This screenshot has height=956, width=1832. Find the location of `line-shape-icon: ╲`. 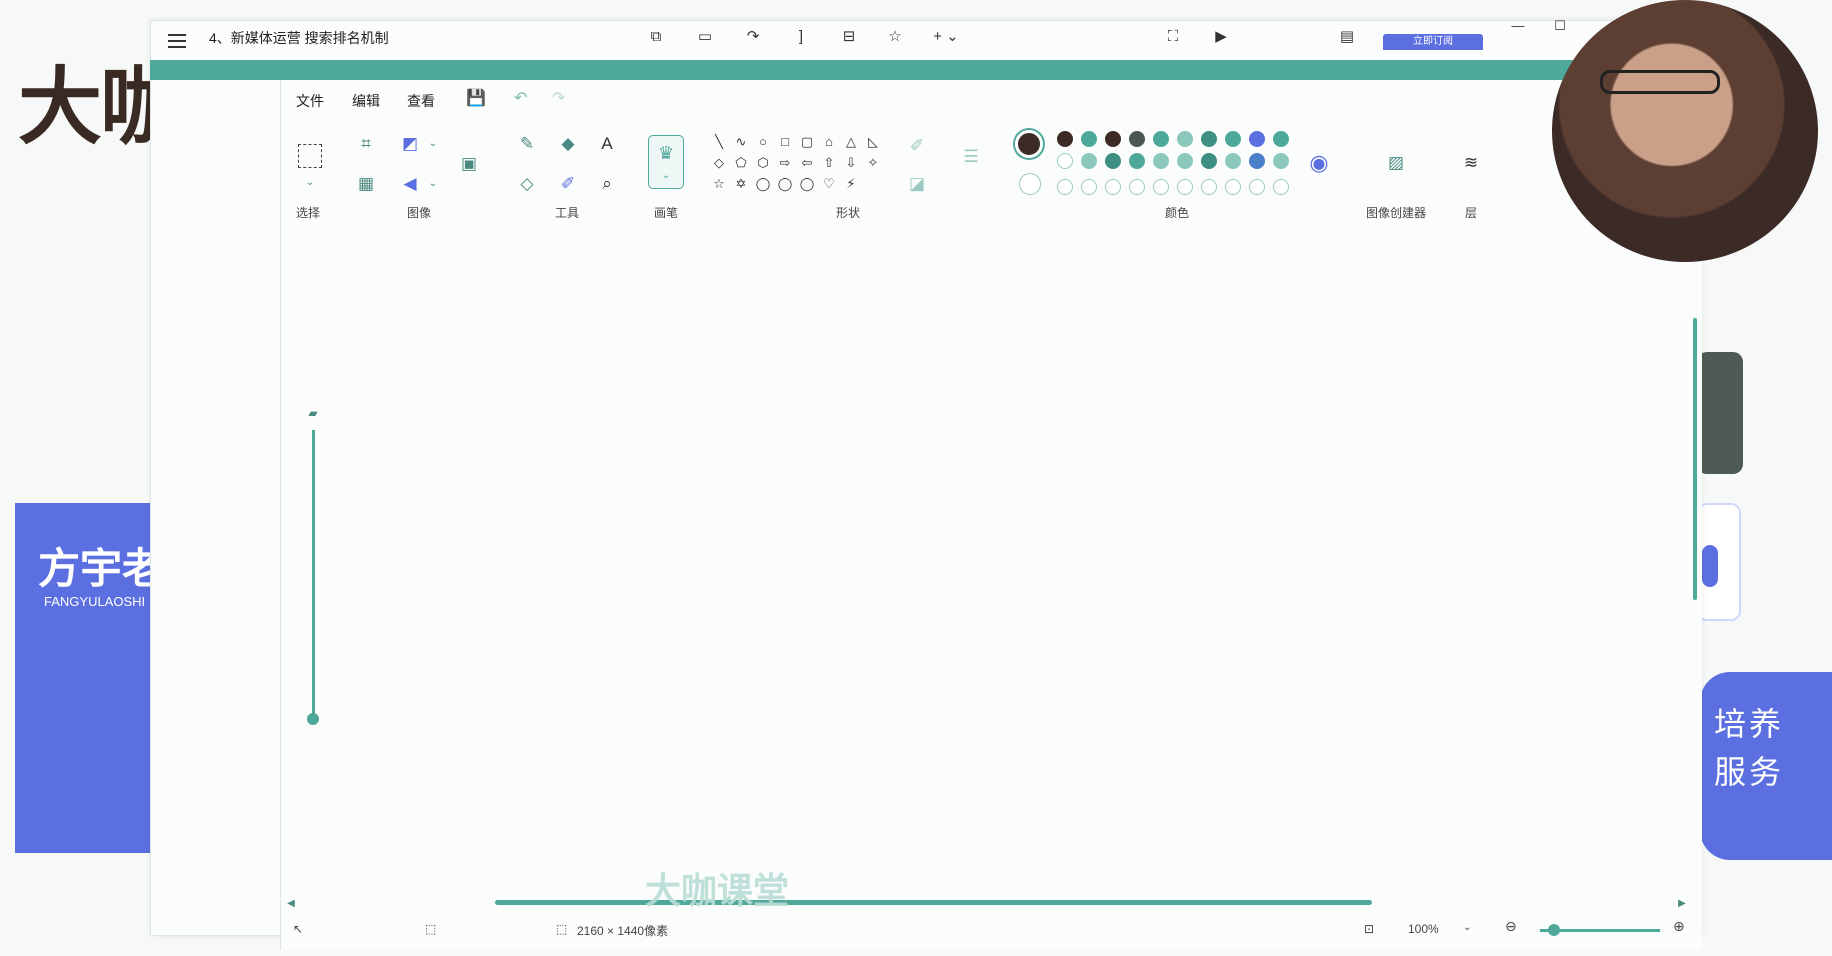

line-shape-icon: ╲ is located at coordinates (719, 142).